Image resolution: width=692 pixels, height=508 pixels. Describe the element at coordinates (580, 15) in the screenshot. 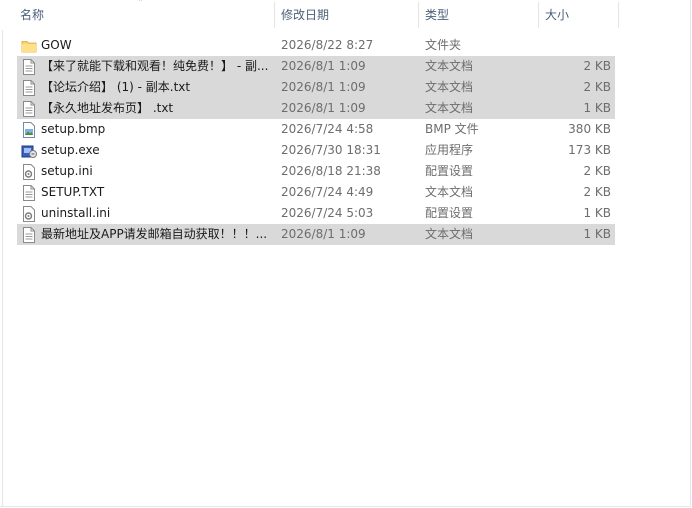

I see `column-header-size: 大小` at that location.